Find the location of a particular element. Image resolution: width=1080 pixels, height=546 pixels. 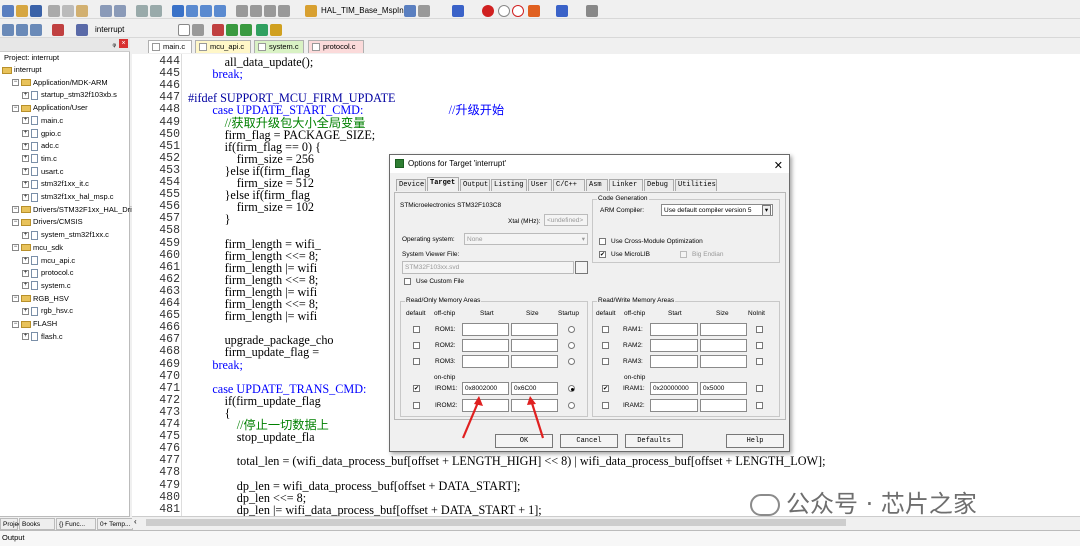

tree-item-file: + tim.c is located at coordinates (39, 159).